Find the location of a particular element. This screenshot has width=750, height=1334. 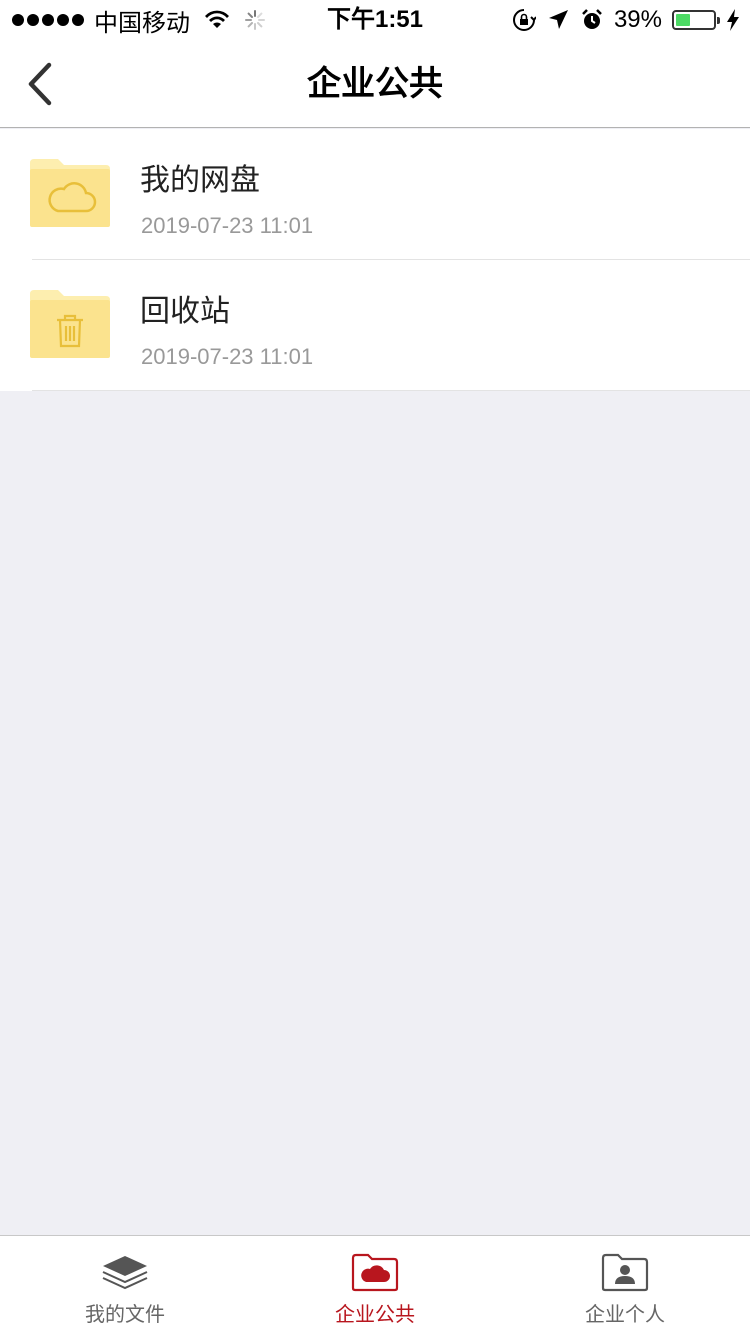

tab-label: 我的文件 is located at coordinates (125, 1315).